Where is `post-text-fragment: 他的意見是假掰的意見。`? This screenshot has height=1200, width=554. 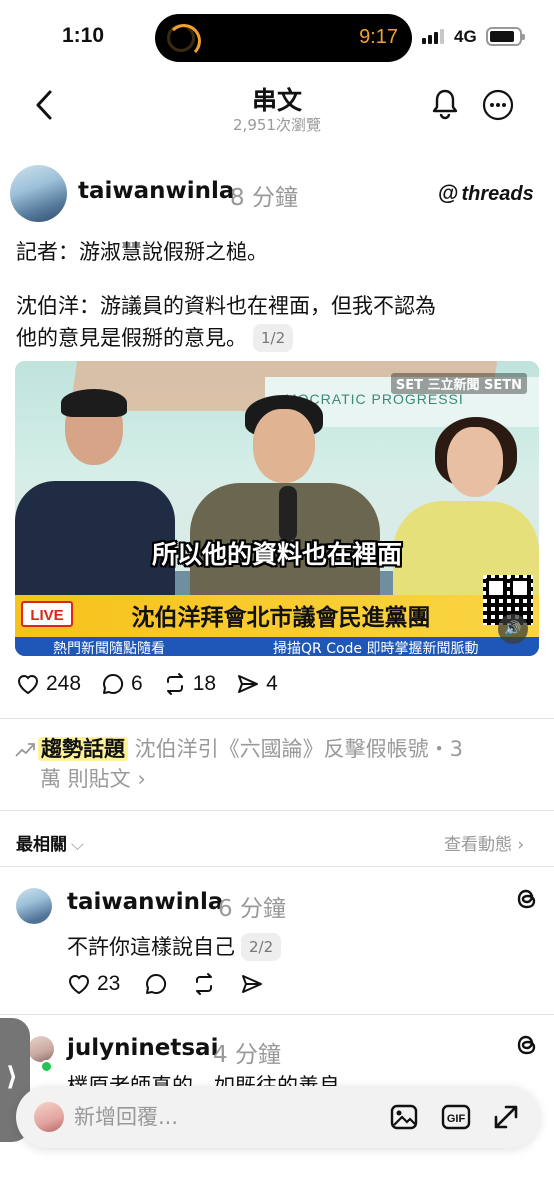
post-text-fragment: 他的意見是假掰的意見。 is located at coordinates (131, 338).